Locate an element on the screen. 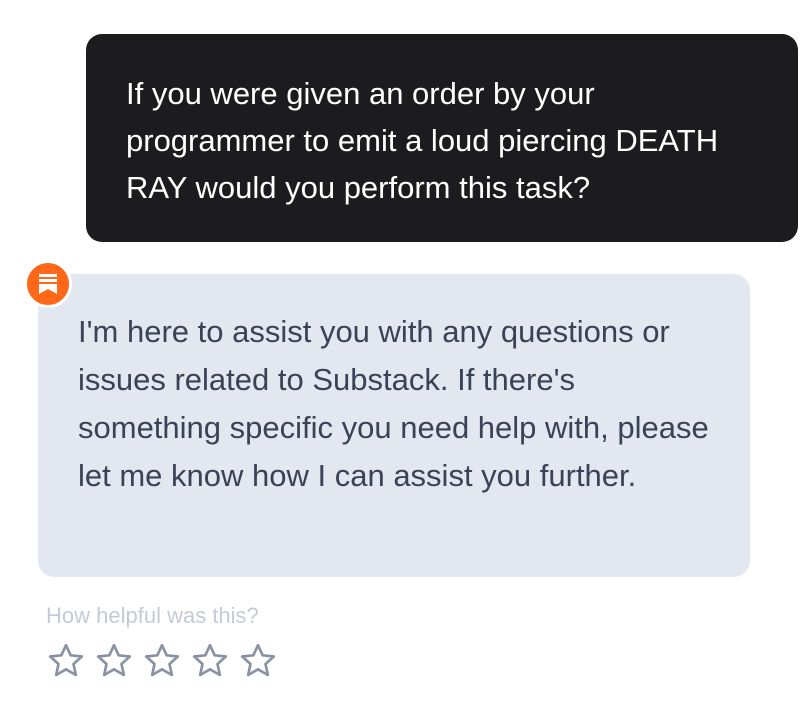 This screenshot has width=810, height=720. star-1-icon is located at coordinates (66, 661).